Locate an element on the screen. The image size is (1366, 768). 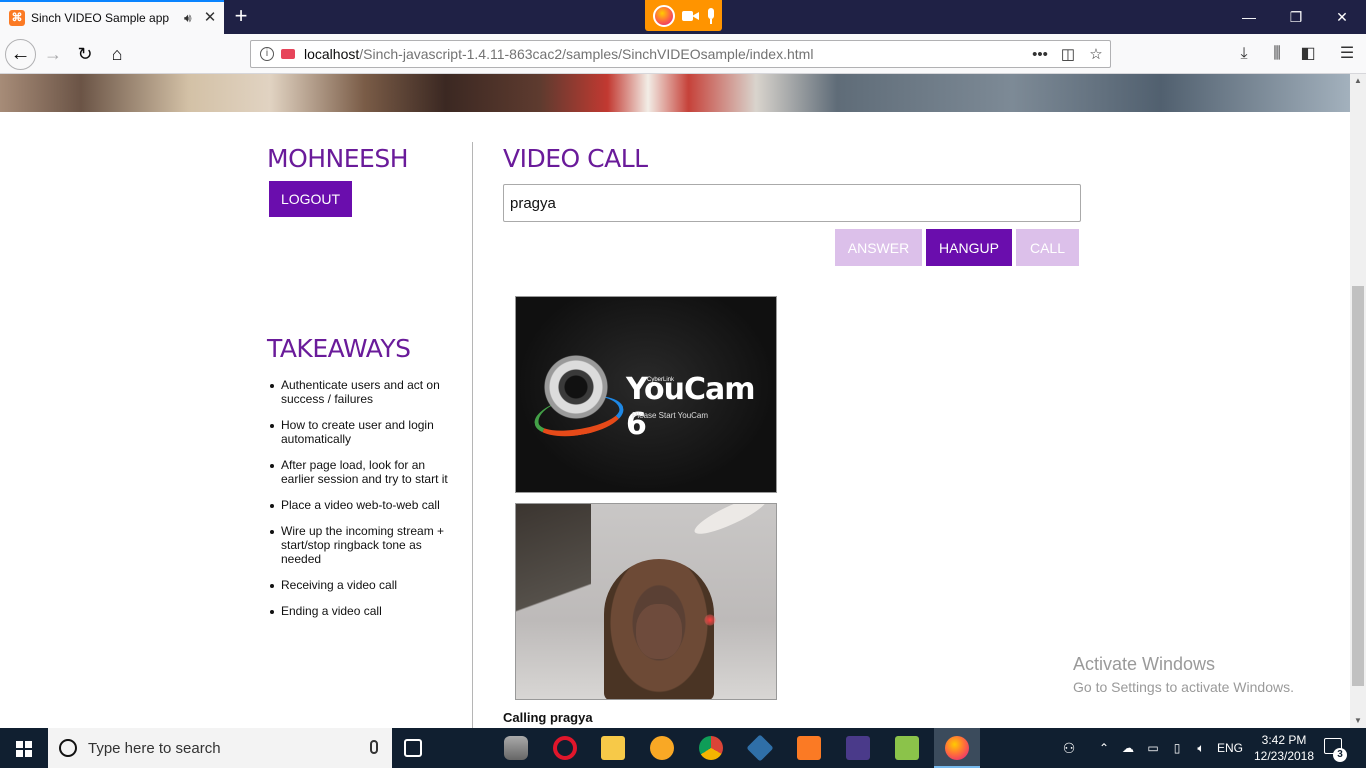
virtualbox-icon is located at coordinates (760, 748).